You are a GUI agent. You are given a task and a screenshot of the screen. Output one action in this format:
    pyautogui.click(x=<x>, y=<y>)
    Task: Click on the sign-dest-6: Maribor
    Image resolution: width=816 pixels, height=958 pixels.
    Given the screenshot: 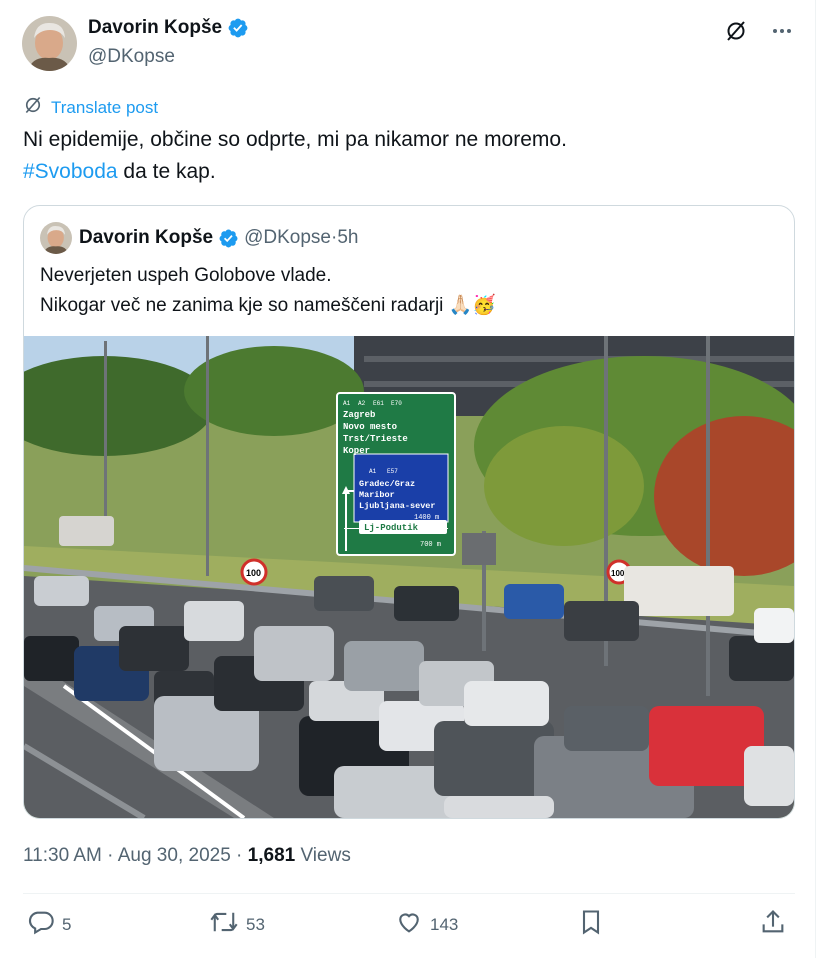 What is the action you would take?
    pyautogui.click(x=377, y=495)
    